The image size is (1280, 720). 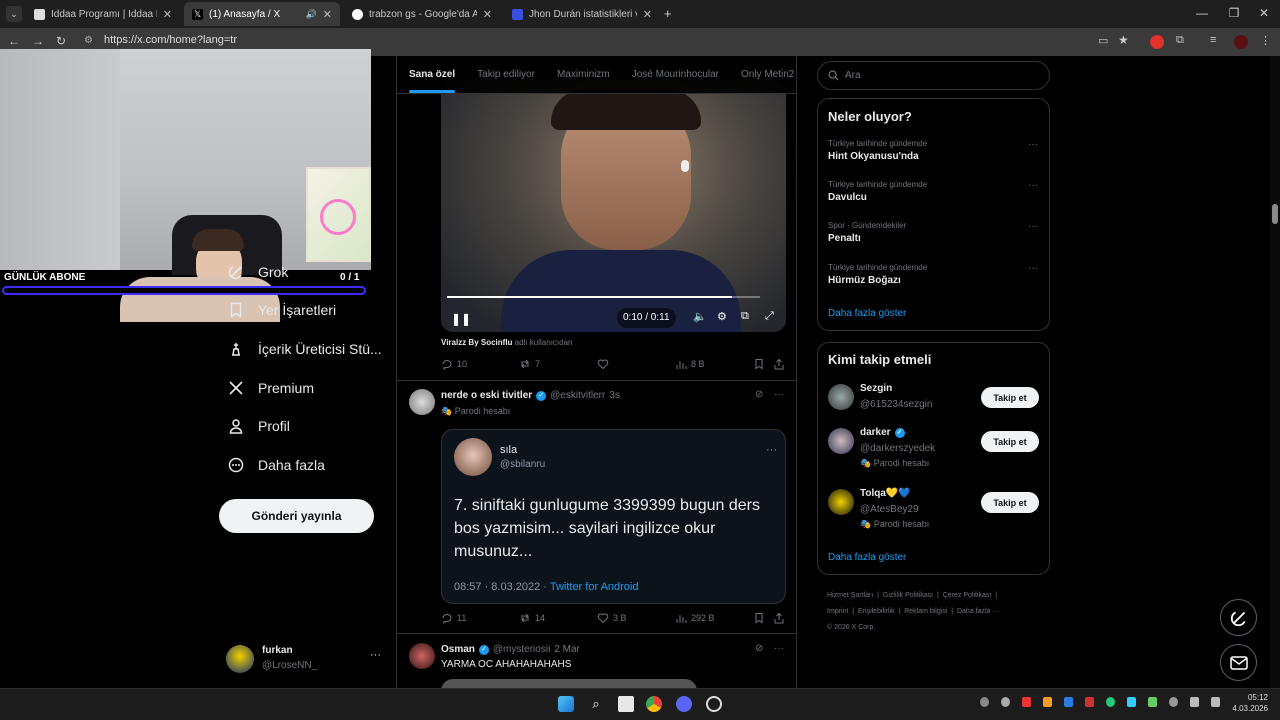 I want to click on post-button: Gönderi yayınla, so click(x=296, y=516).